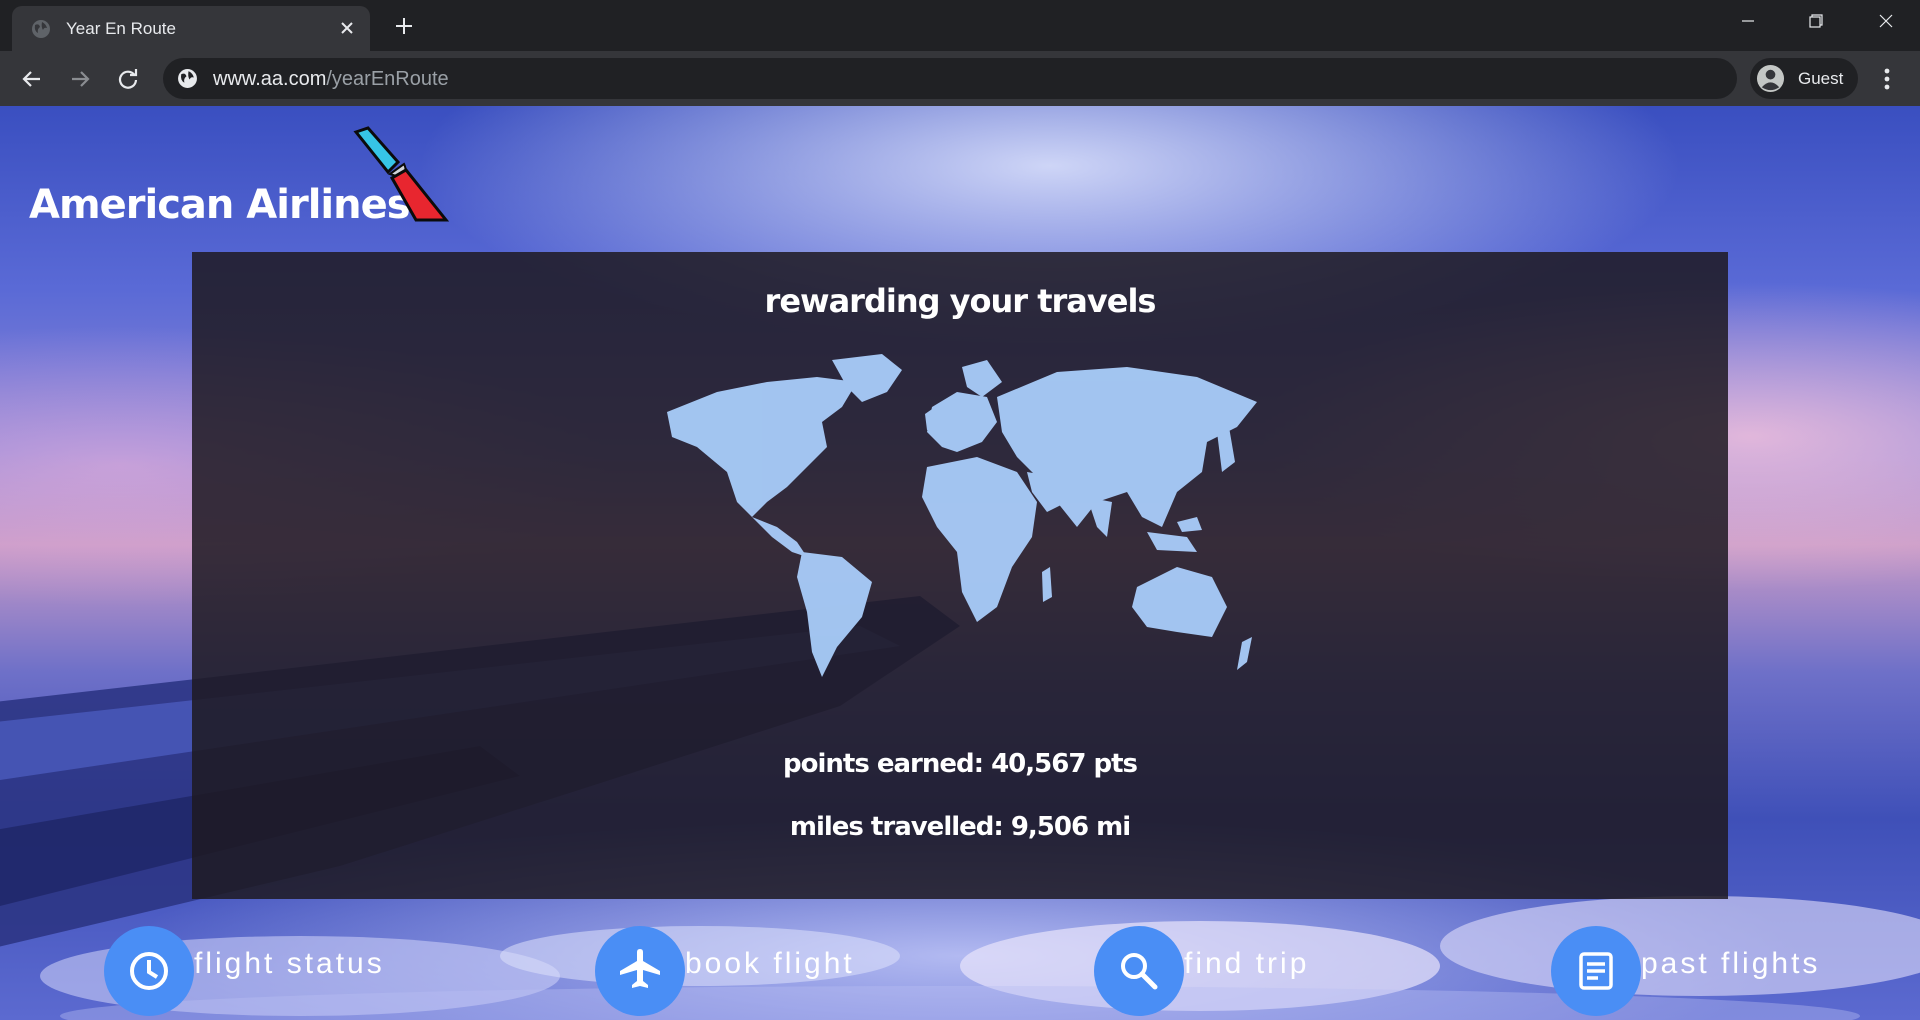  What do you see at coordinates (1816, 21) in the screenshot?
I see `restore-icon` at bounding box center [1816, 21].